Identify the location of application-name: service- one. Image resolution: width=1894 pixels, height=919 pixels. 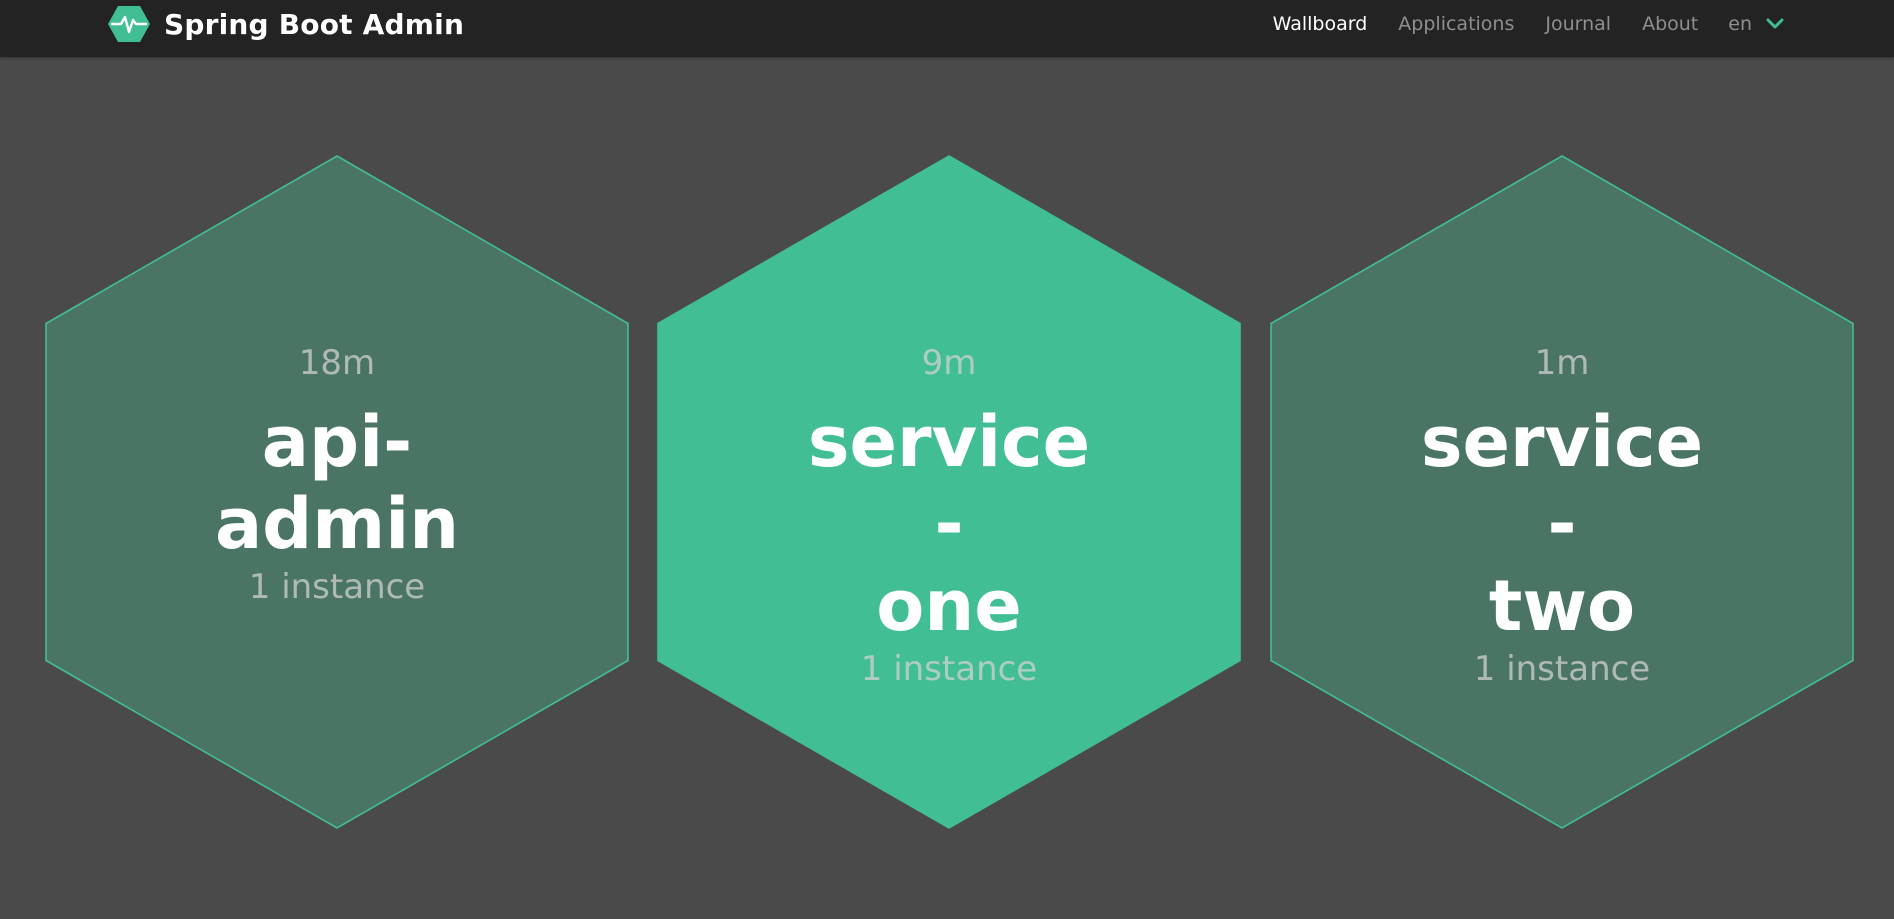
(949, 524).